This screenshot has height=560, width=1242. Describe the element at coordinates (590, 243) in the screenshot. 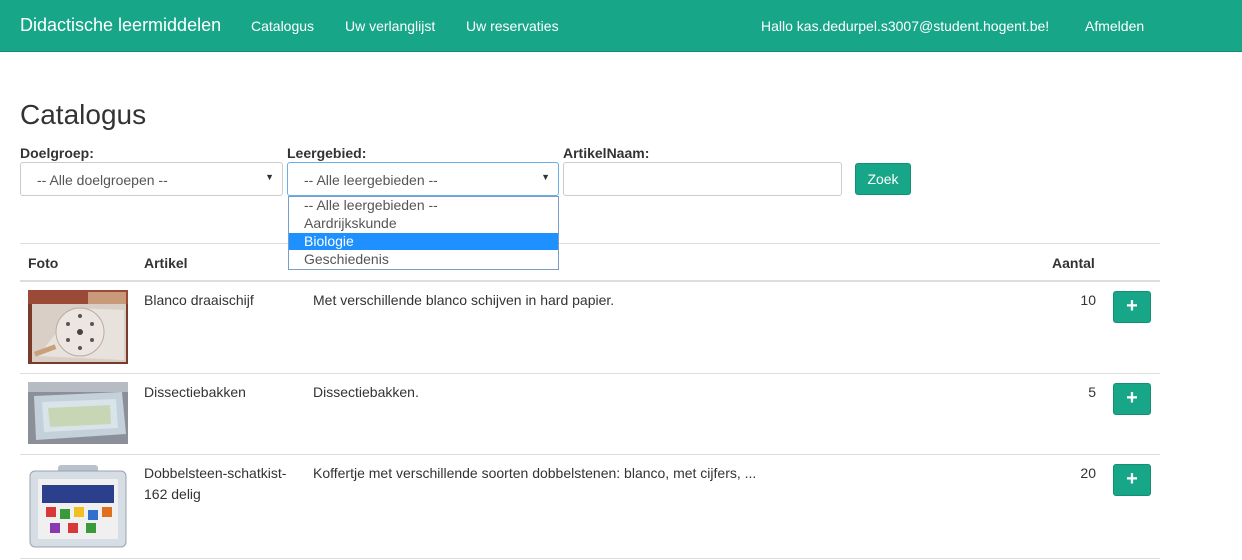

I see `table-top-border` at that location.